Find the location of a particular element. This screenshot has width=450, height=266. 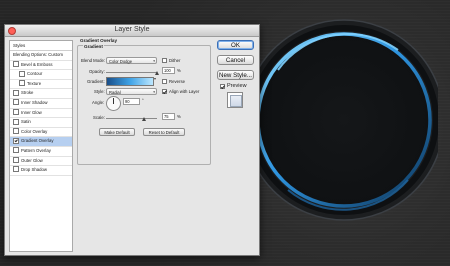

styles-item-texture: Texture is located at coordinates (41, 85).